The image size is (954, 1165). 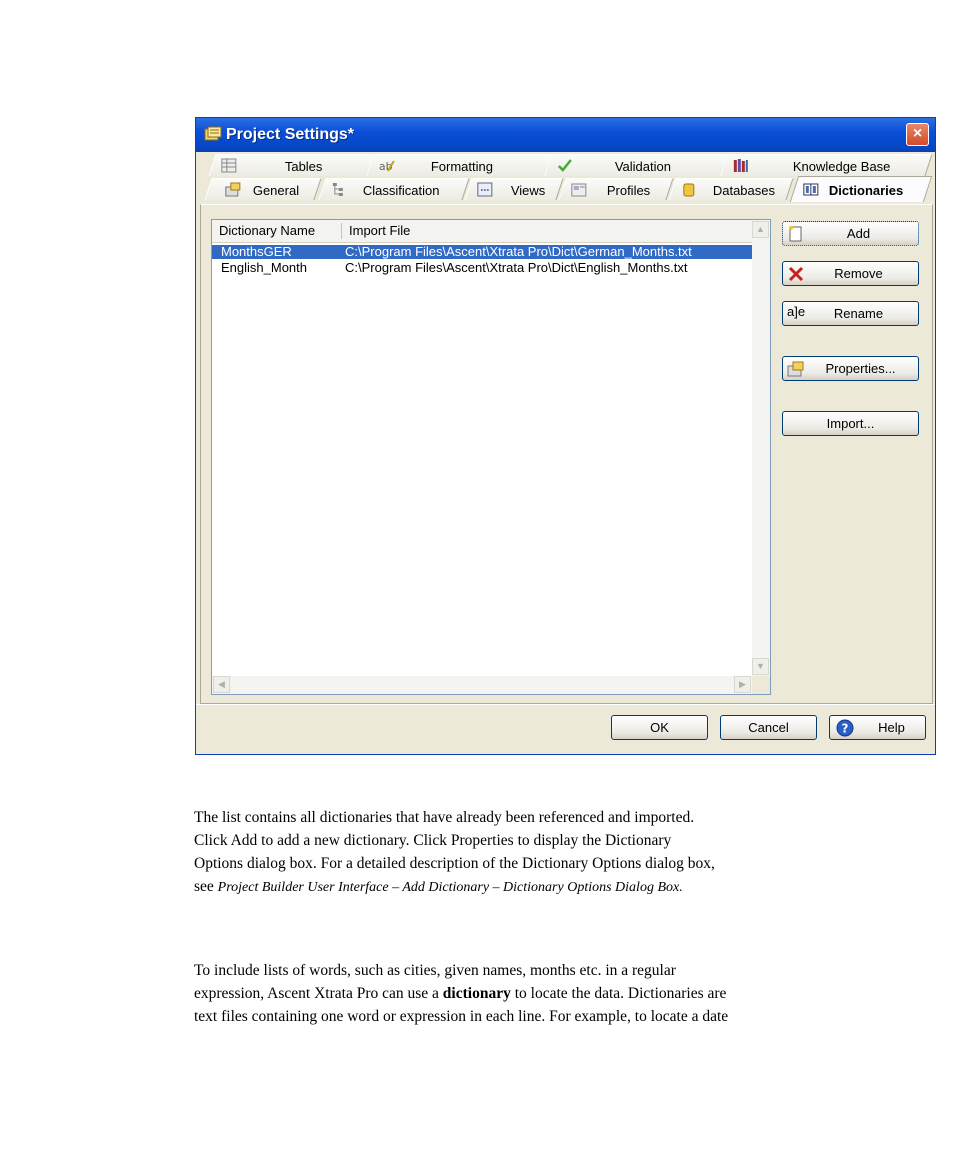 What do you see at coordinates (642, 166) in the screenshot?
I see `tab-label: Validation` at bounding box center [642, 166].